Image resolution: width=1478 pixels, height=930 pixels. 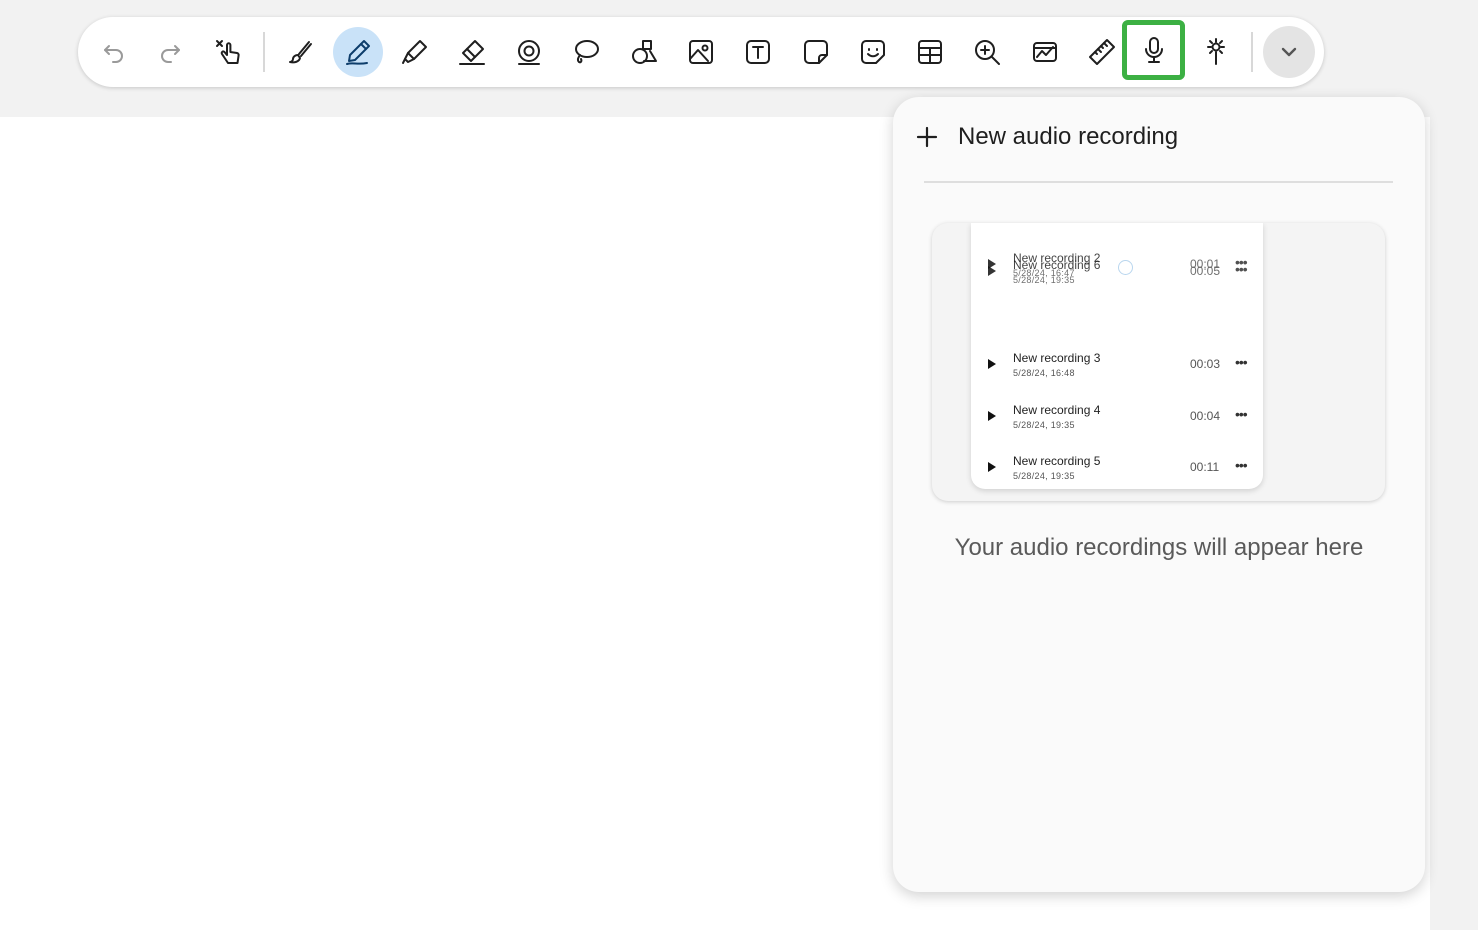 I want to click on list-item: New recording 5 5/28/24, 19:35 00:11 •••, so click(x=1117, y=470).